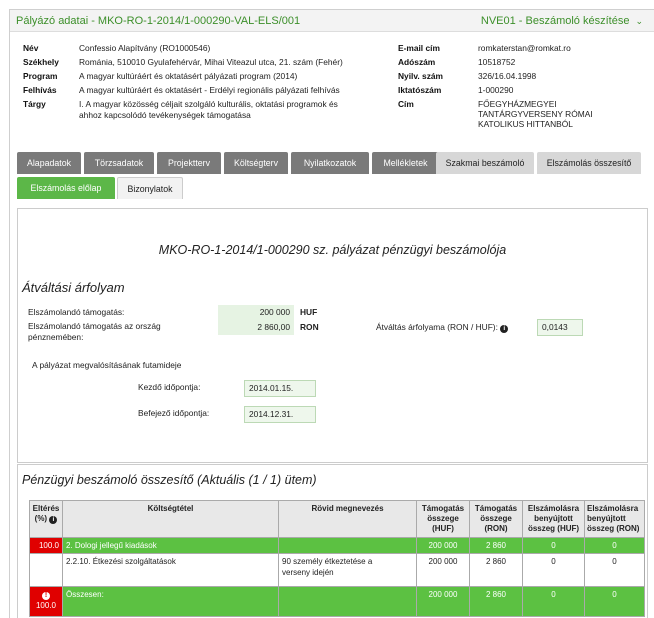 This screenshot has height=618, width=654. I want to click on subtab-vouchers: Bizonylatok, so click(150, 188).